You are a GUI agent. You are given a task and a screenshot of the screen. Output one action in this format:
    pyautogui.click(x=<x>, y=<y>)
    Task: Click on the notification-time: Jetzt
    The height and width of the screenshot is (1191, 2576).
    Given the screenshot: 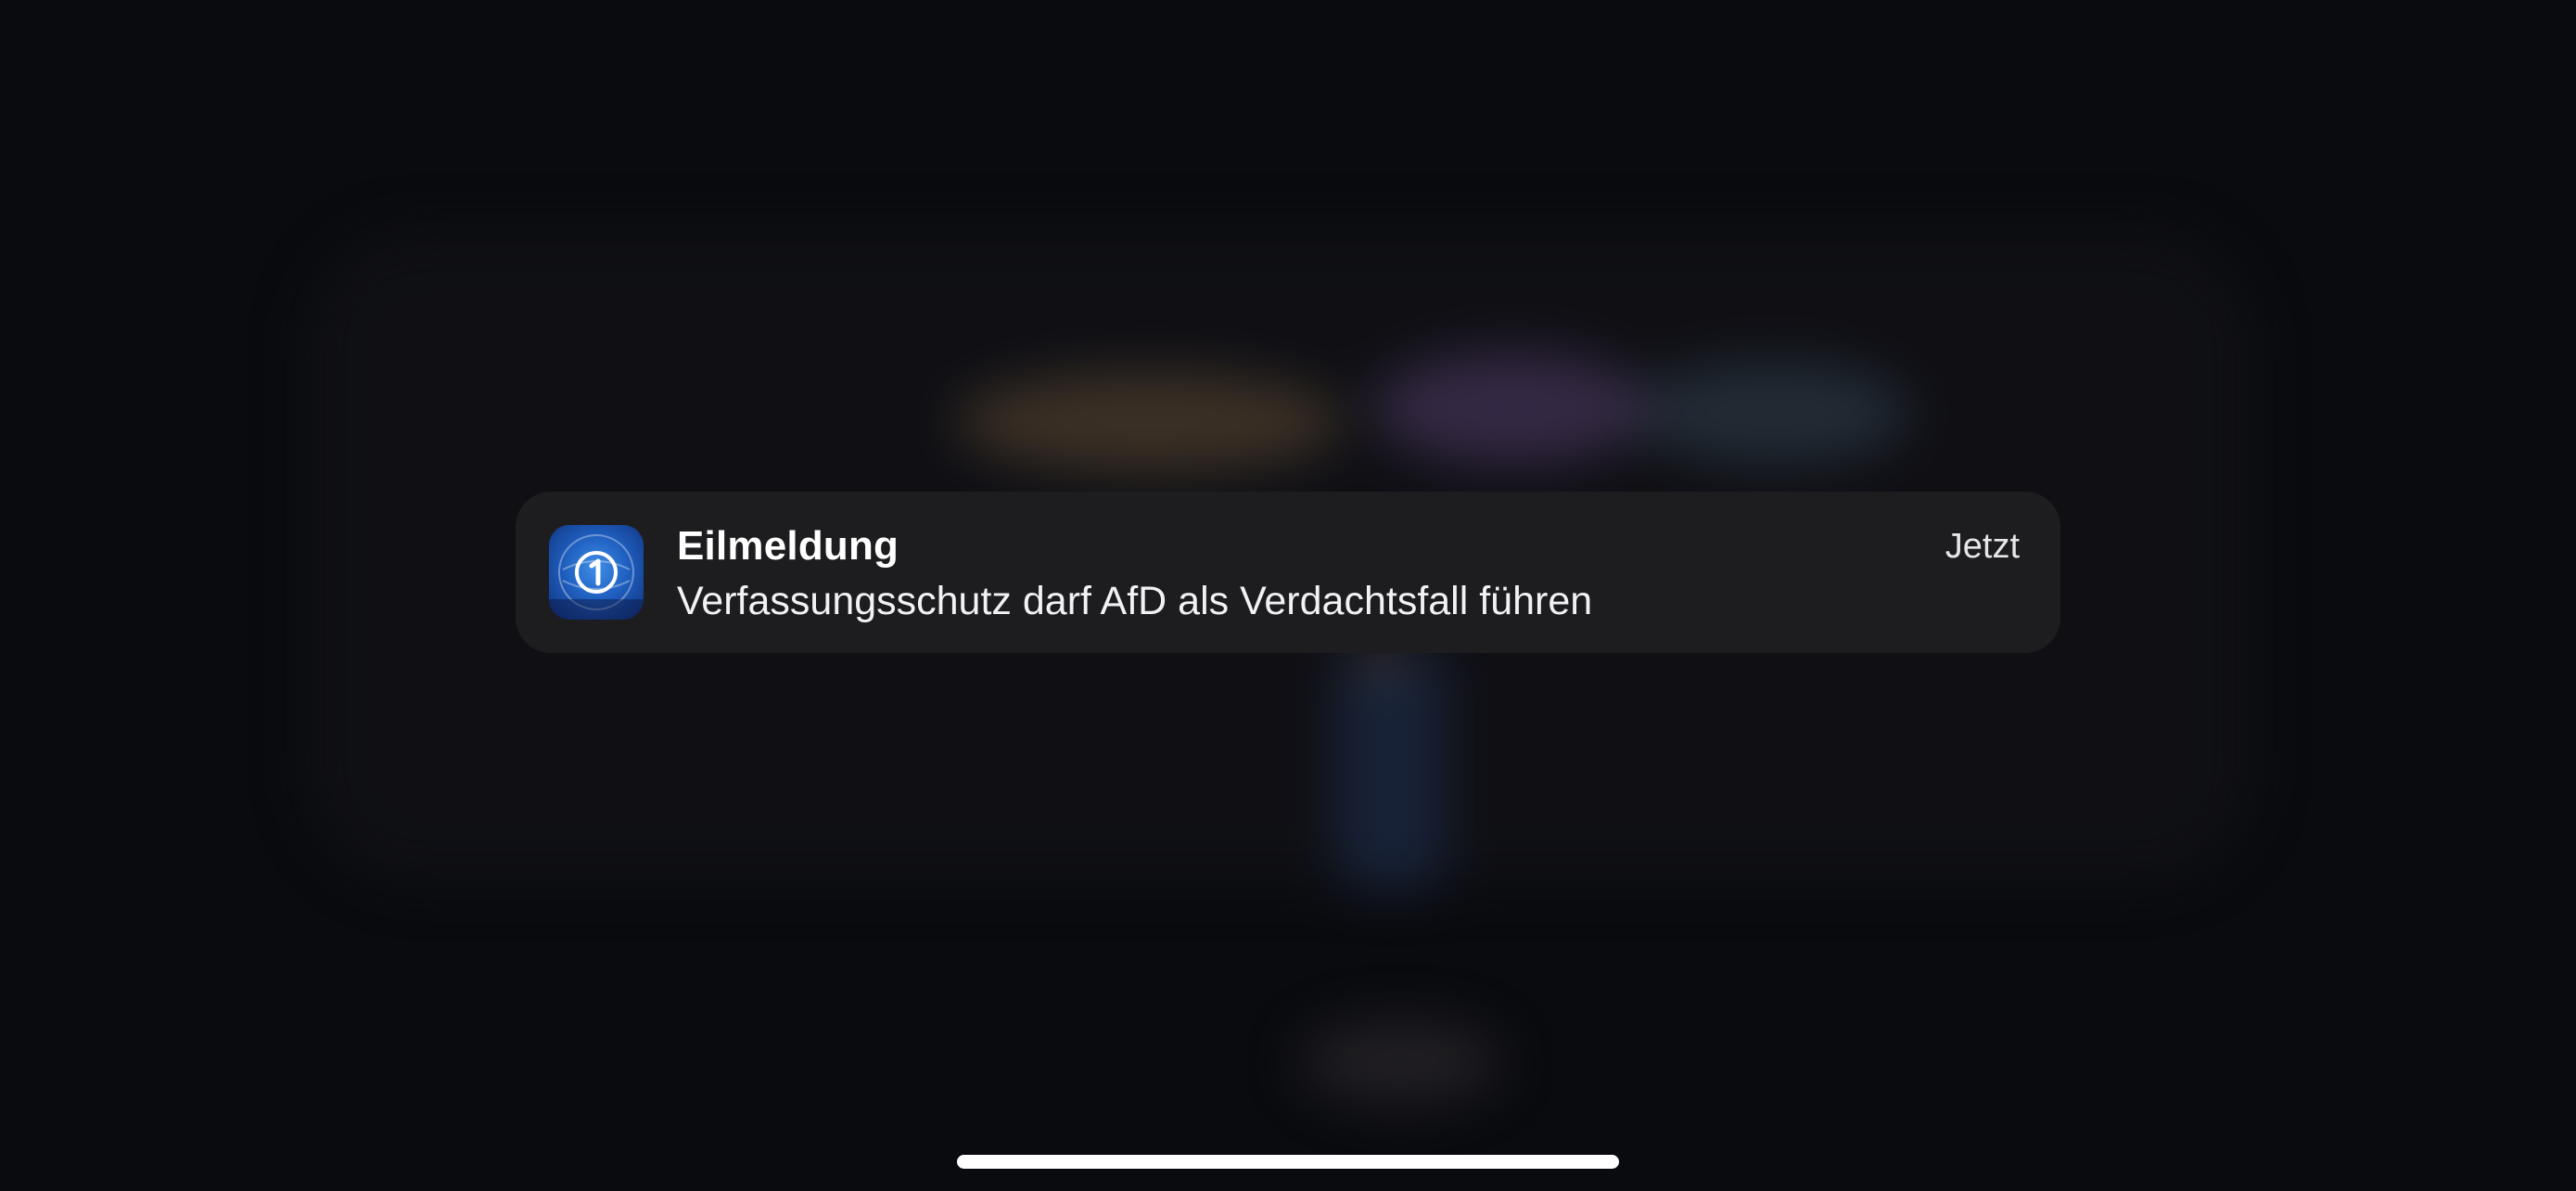 What is the action you would take?
    pyautogui.click(x=1982, y=546)
    